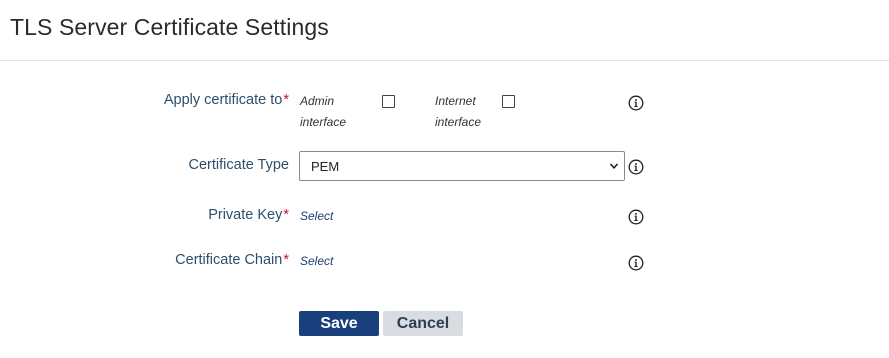 Image resolution: width=889 pixels, height=358 pixels. I want to click on admin-interface-label-line1: Admin, so click(317, 101).